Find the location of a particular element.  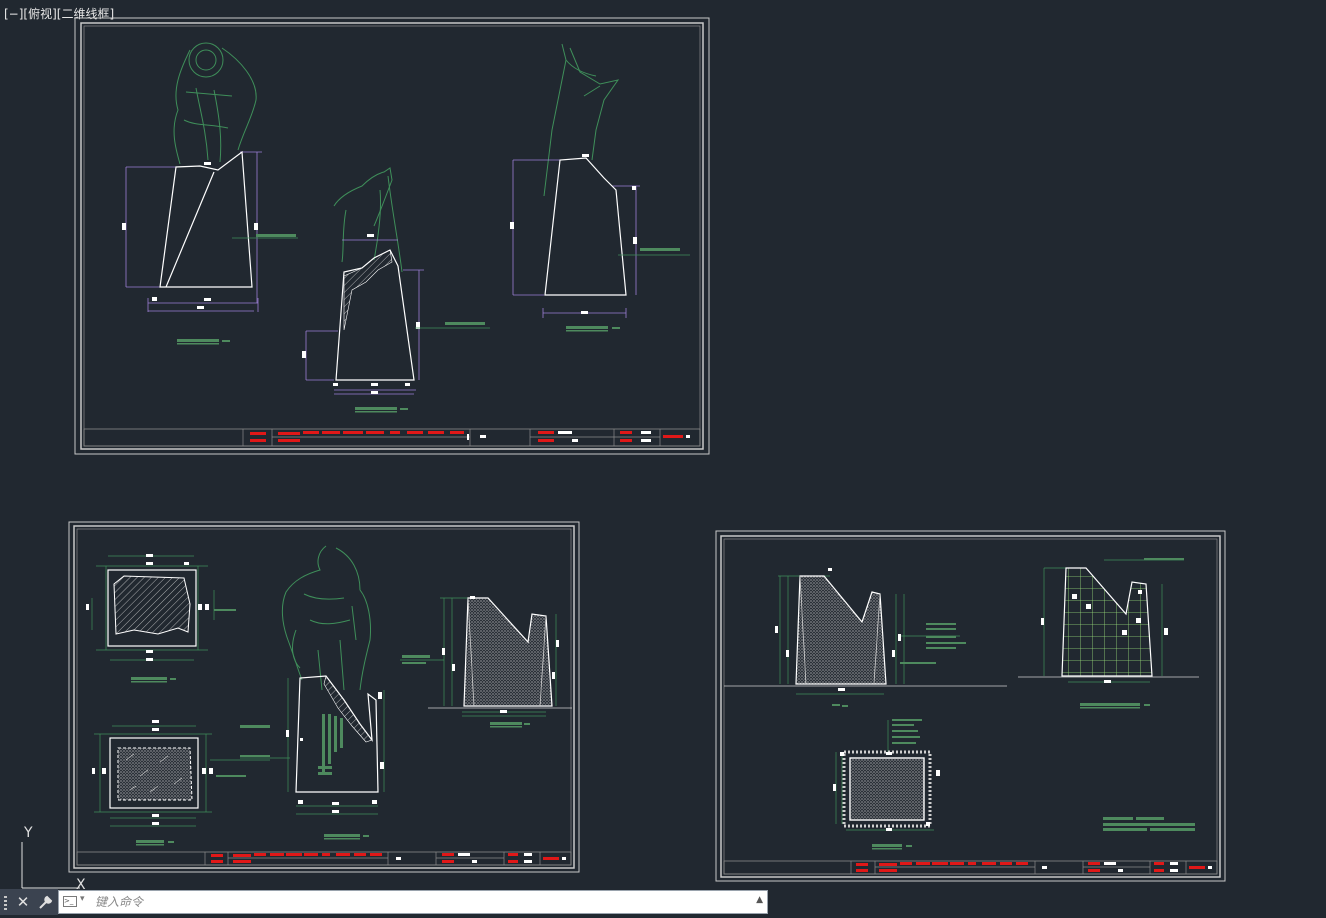

command-input-container: >_ ▾ ▲ is located at coordinates (413, 902).